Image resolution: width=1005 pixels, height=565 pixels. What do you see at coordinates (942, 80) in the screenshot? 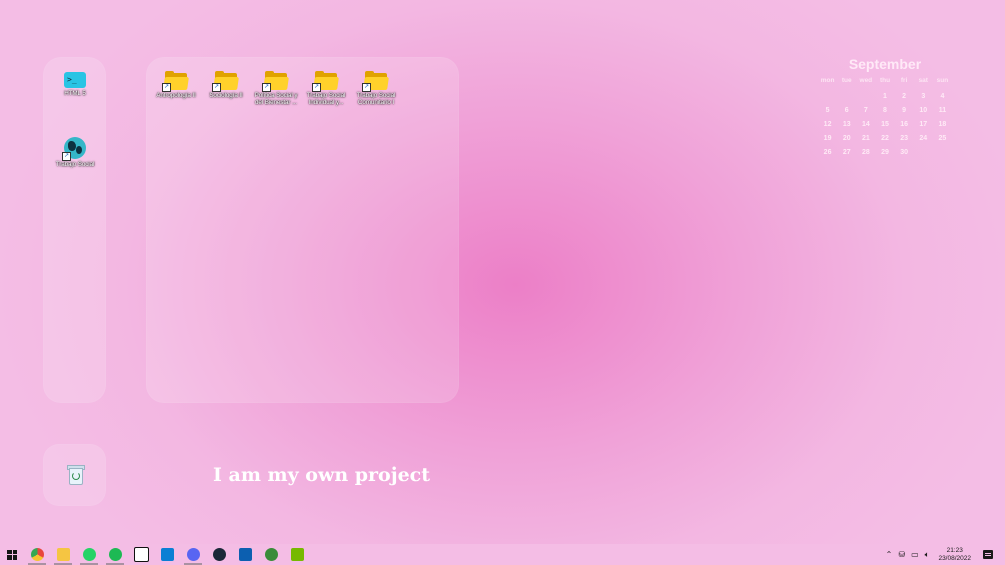
I see `calendar-weekday: sun` at bounding box center [942, 80].